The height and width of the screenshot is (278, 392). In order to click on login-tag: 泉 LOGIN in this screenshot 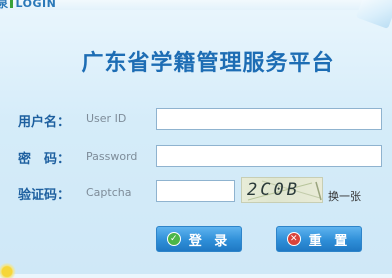, I will do `click(28, 5)`.